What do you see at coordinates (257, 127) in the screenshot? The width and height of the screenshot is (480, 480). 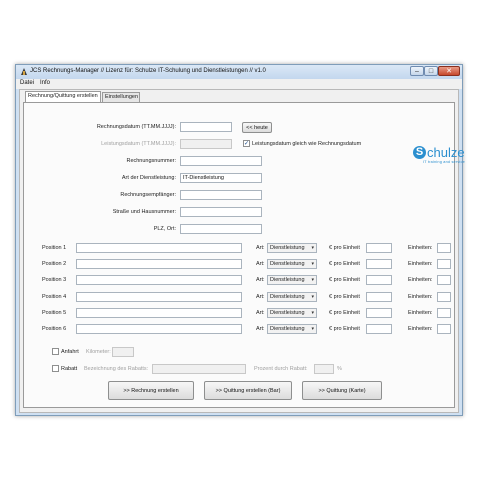 I see `heute-button: << heute` at bounding box center [257, 127].